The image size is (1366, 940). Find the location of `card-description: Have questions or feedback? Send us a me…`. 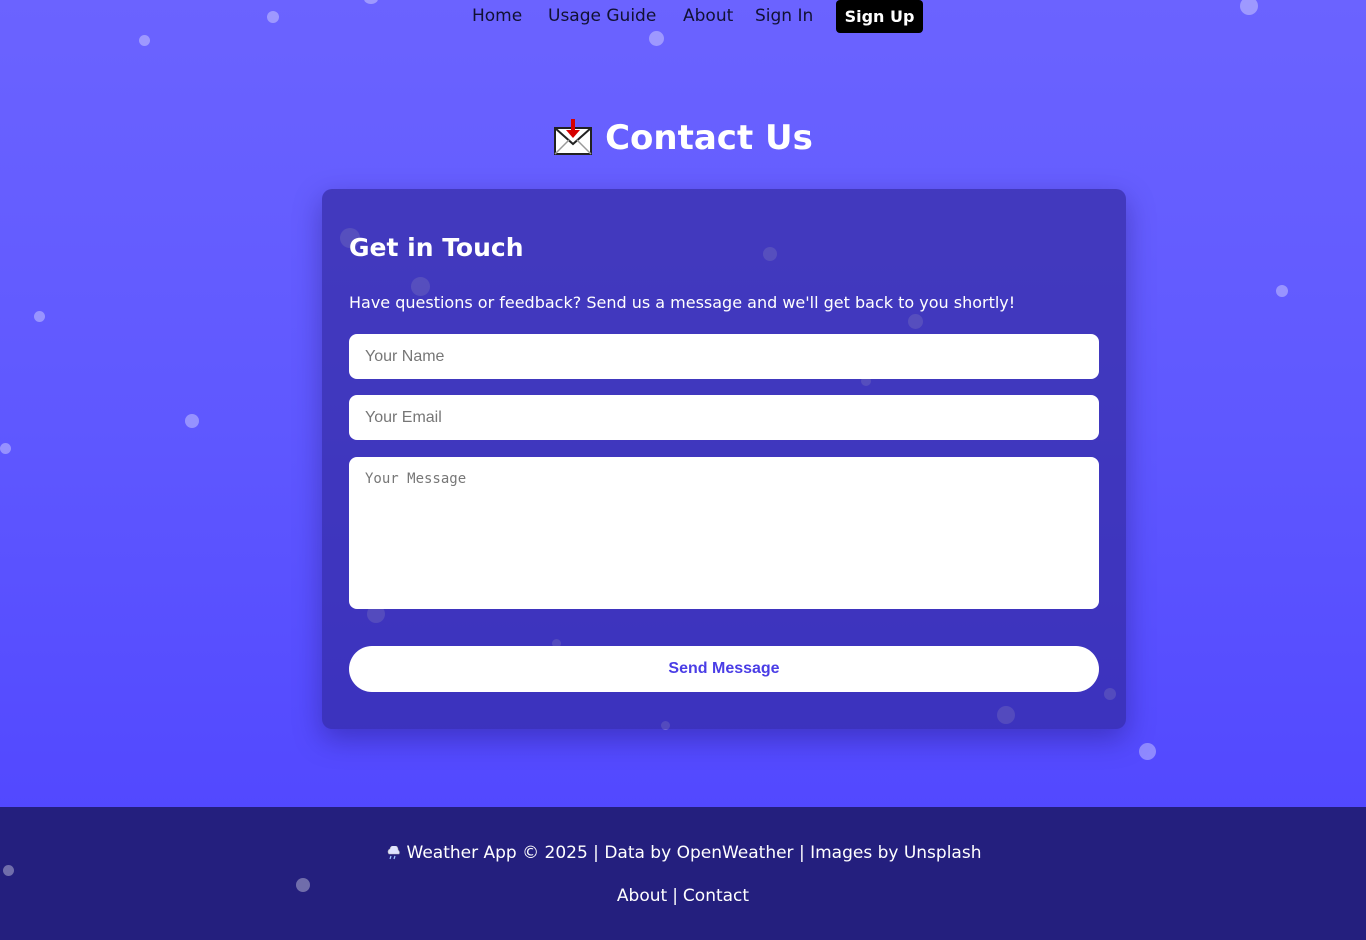

card-description: Have questions or feedback? Send us a me… is located at coordinates (682, 302).